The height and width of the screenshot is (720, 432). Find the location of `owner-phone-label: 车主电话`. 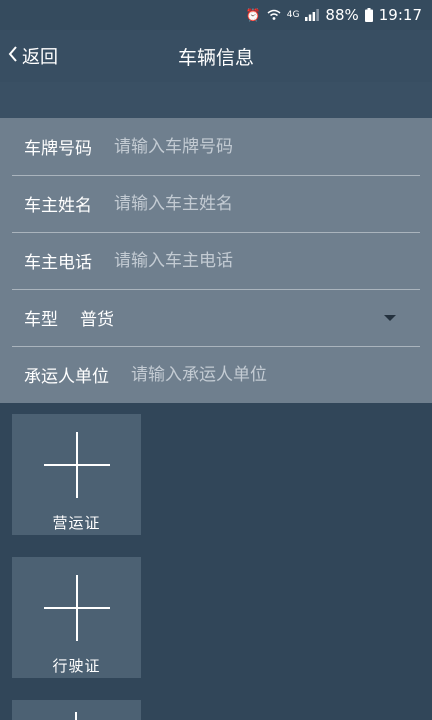

owner-phone-label: 车主电话 is located at coordinates (58, 263).